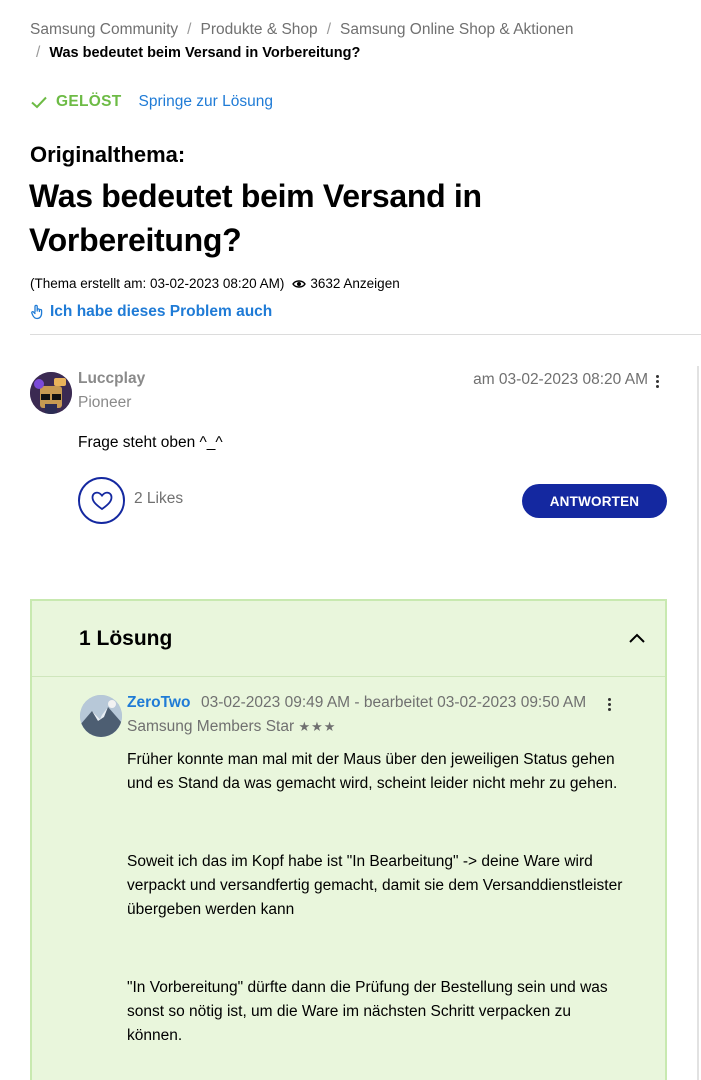 The image size is (701, 1080). I want to click on check-icon, so click(39, 102).